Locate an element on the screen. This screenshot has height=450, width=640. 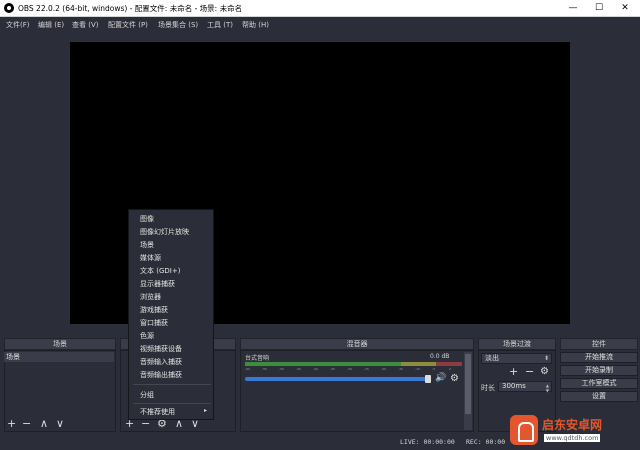
ctx-item-browser: 浏览器 is located at coordinates (150, 297).